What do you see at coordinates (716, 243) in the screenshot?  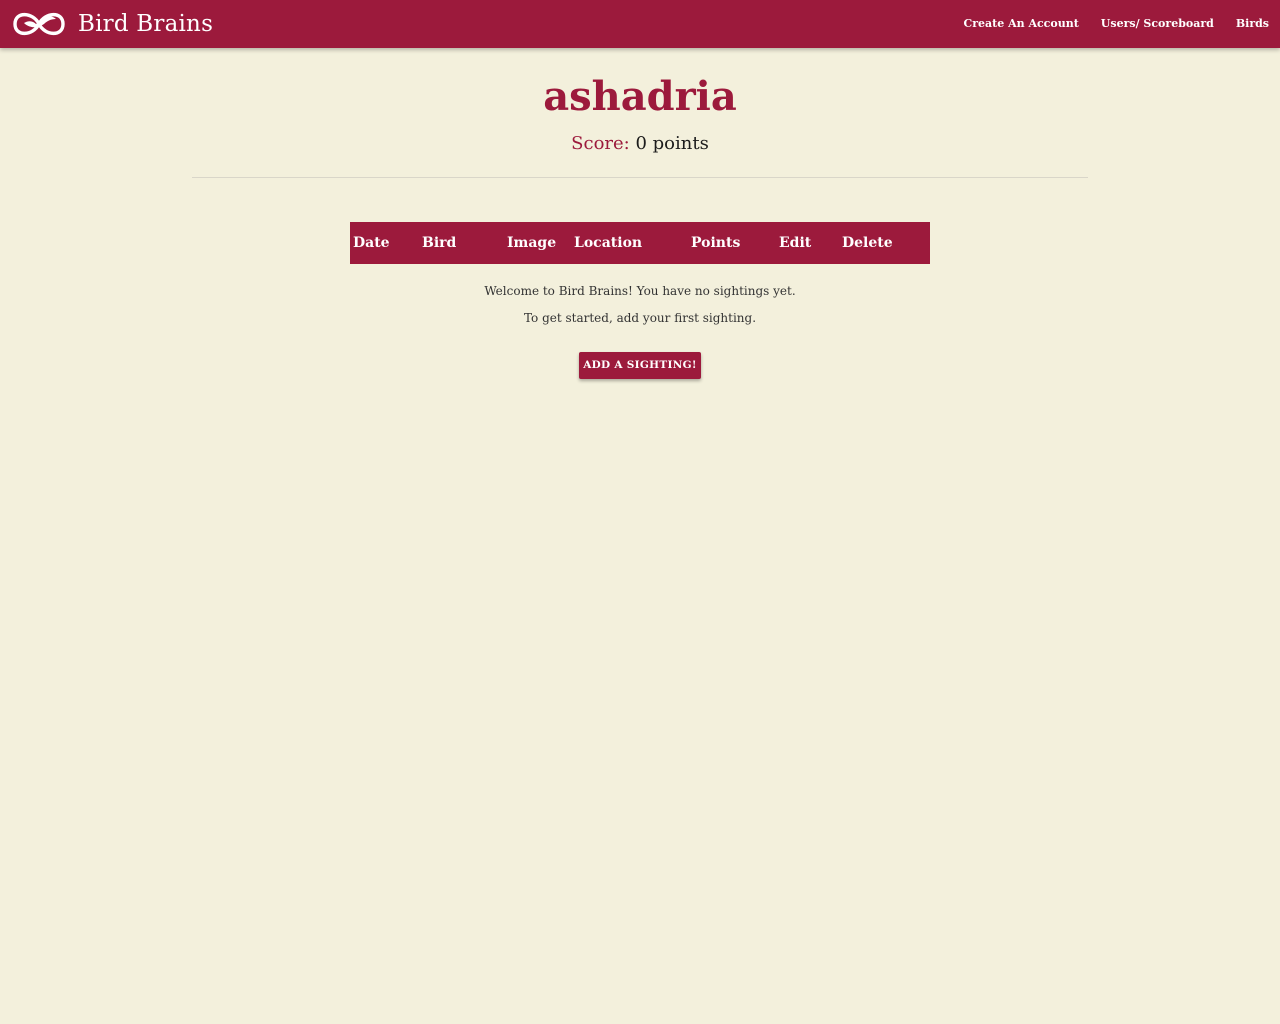 I see `column-header-points: Points` at bounding box center [716, 243].